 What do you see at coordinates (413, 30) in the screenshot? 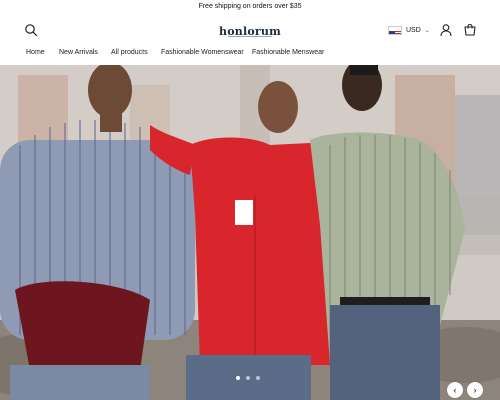
I see `currency-label: USD` at bounding box center [413, 30].